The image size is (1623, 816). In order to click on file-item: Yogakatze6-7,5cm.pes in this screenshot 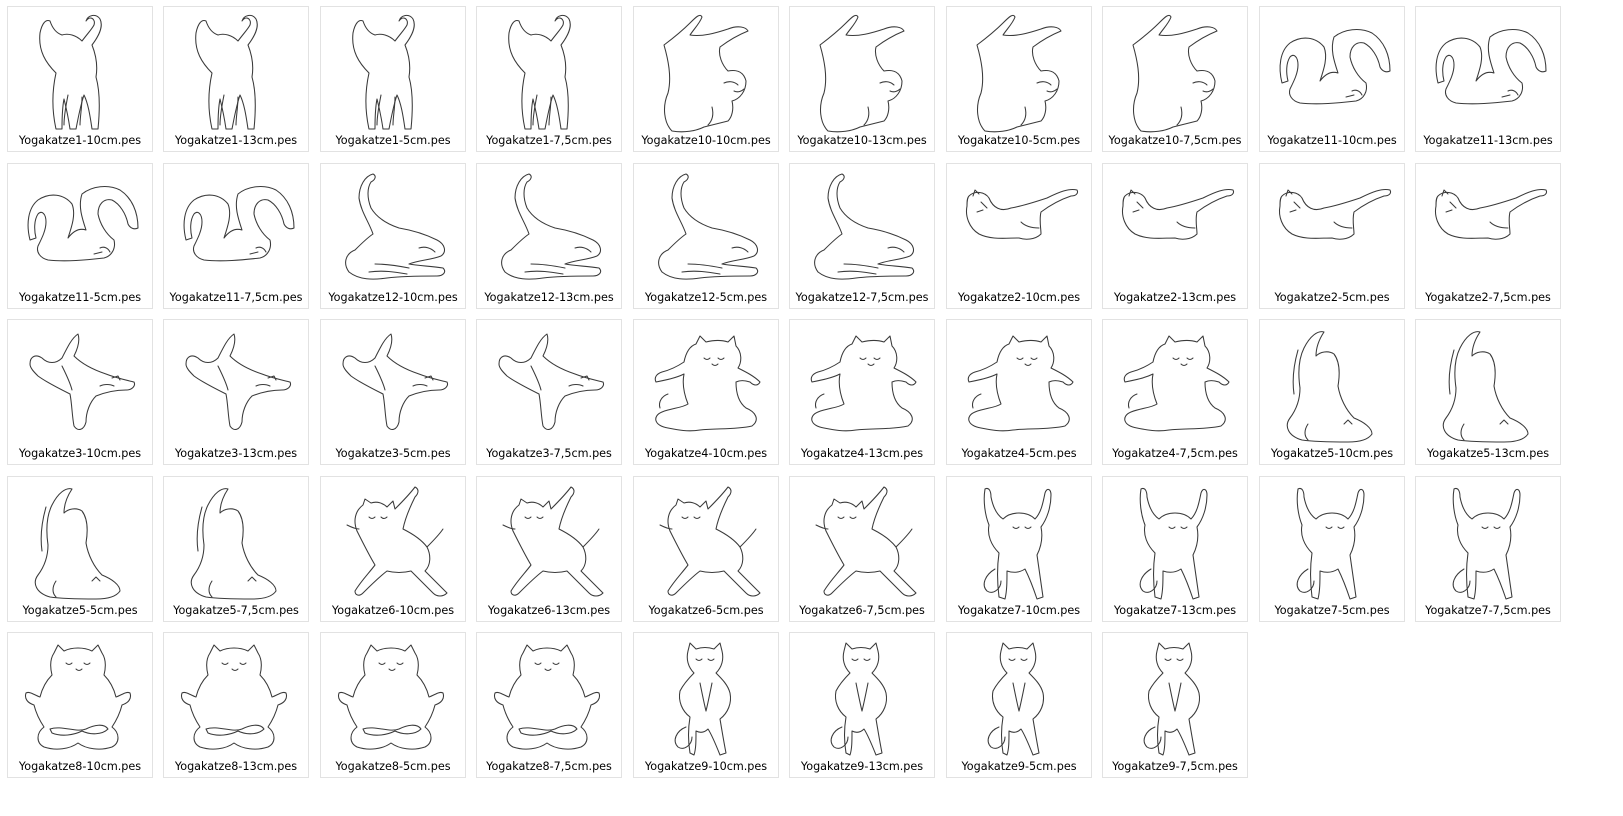, I will do `click(862, 549)`.